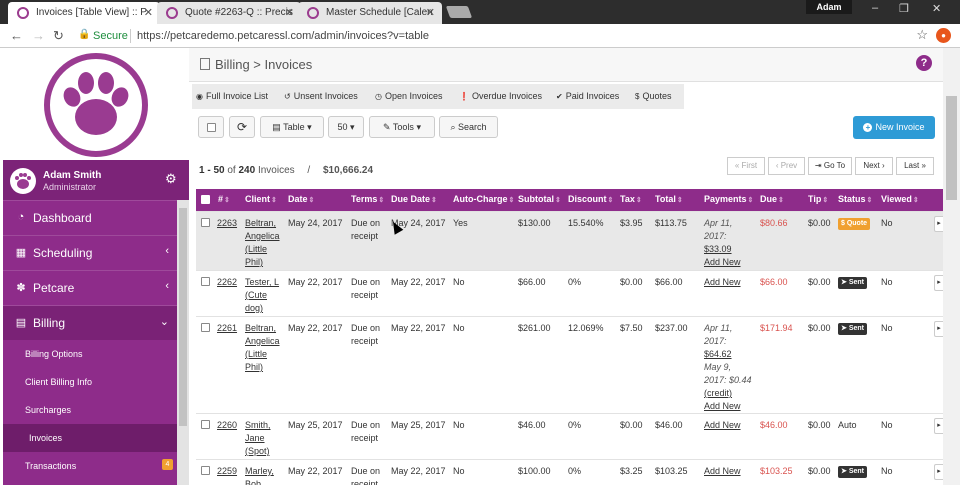 The height and width of the screenshot is (485, 960). Describe the element at coordinates (292, 127) in the screenshot. I see `view-dropdown: ▤ Table ▾` at that location.